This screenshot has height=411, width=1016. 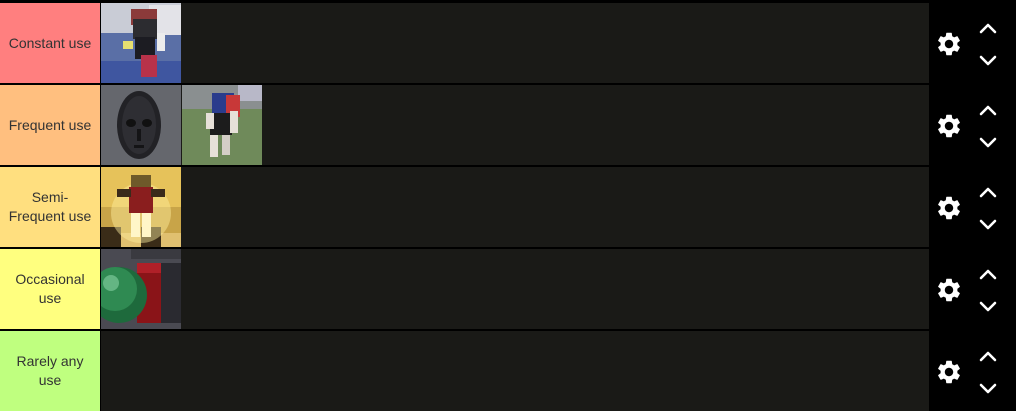 What do you see at coordinates (50, 207) in the screenshot?
I see `tier-label: Semi-Frequent use` at bounding box center [50, 207].